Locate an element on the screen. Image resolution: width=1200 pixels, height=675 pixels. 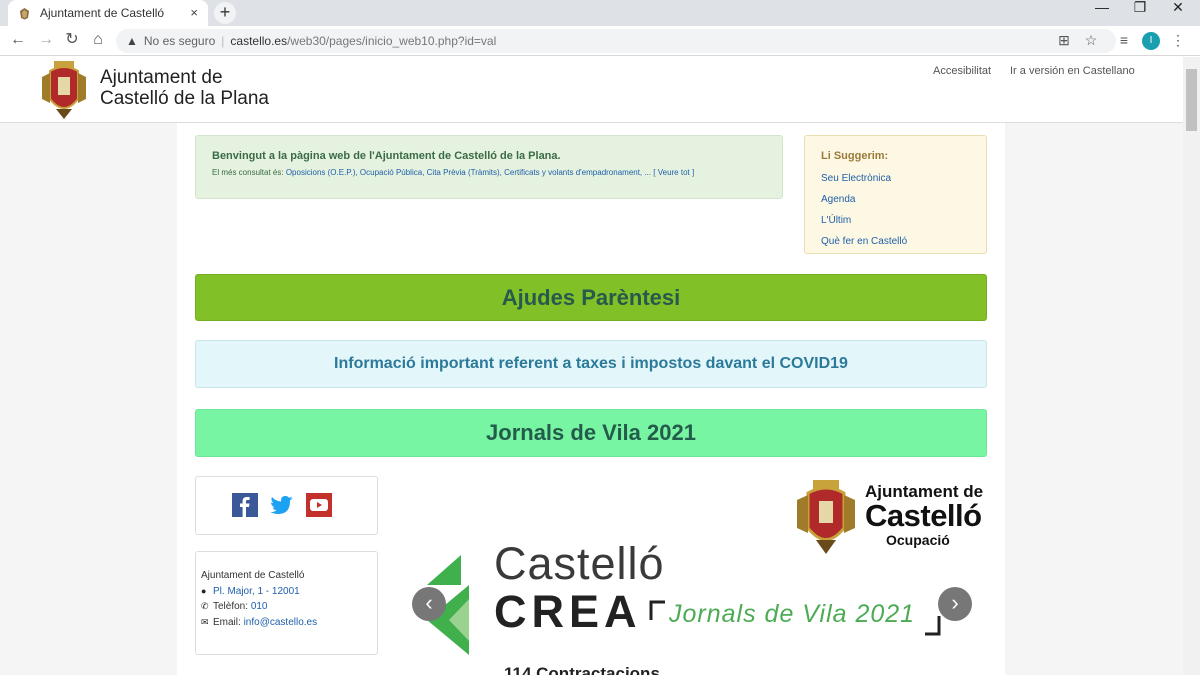
media-queue-icon: ≡ is located at coordinates (1124, 40).